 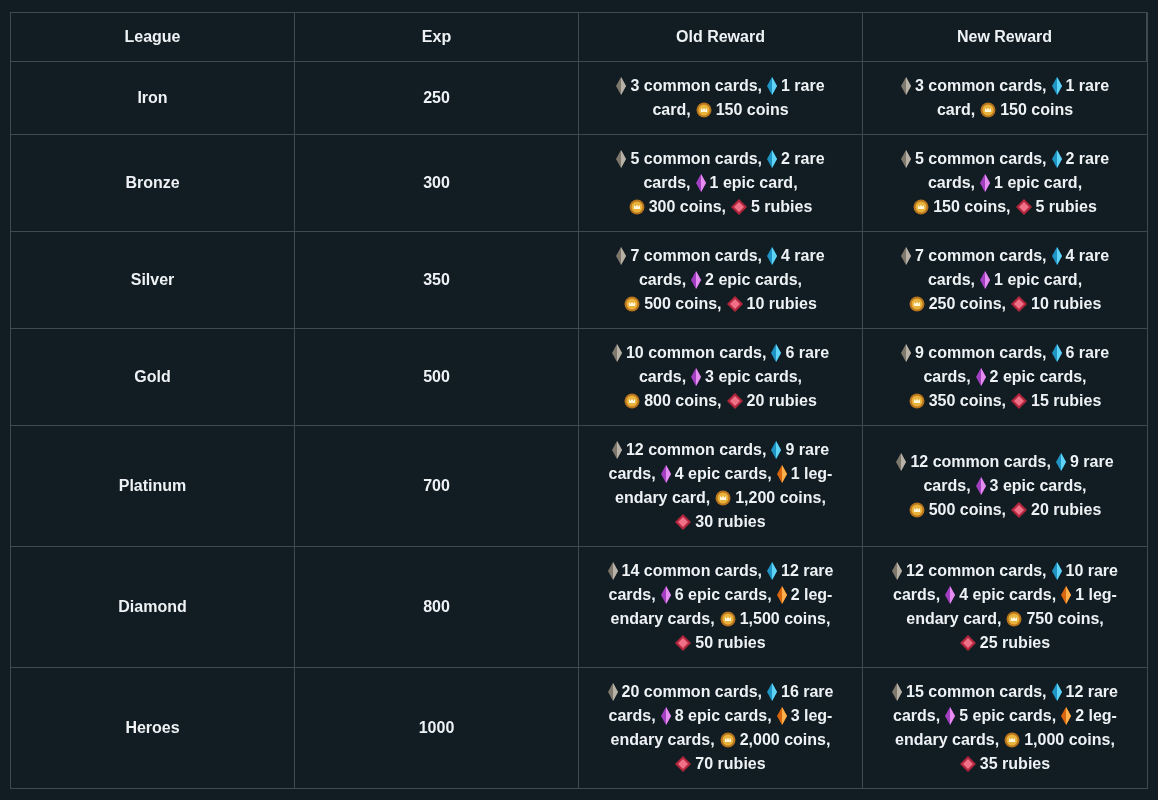 I want to click on reward-text: endary cards,, so click(x=662, y=619).